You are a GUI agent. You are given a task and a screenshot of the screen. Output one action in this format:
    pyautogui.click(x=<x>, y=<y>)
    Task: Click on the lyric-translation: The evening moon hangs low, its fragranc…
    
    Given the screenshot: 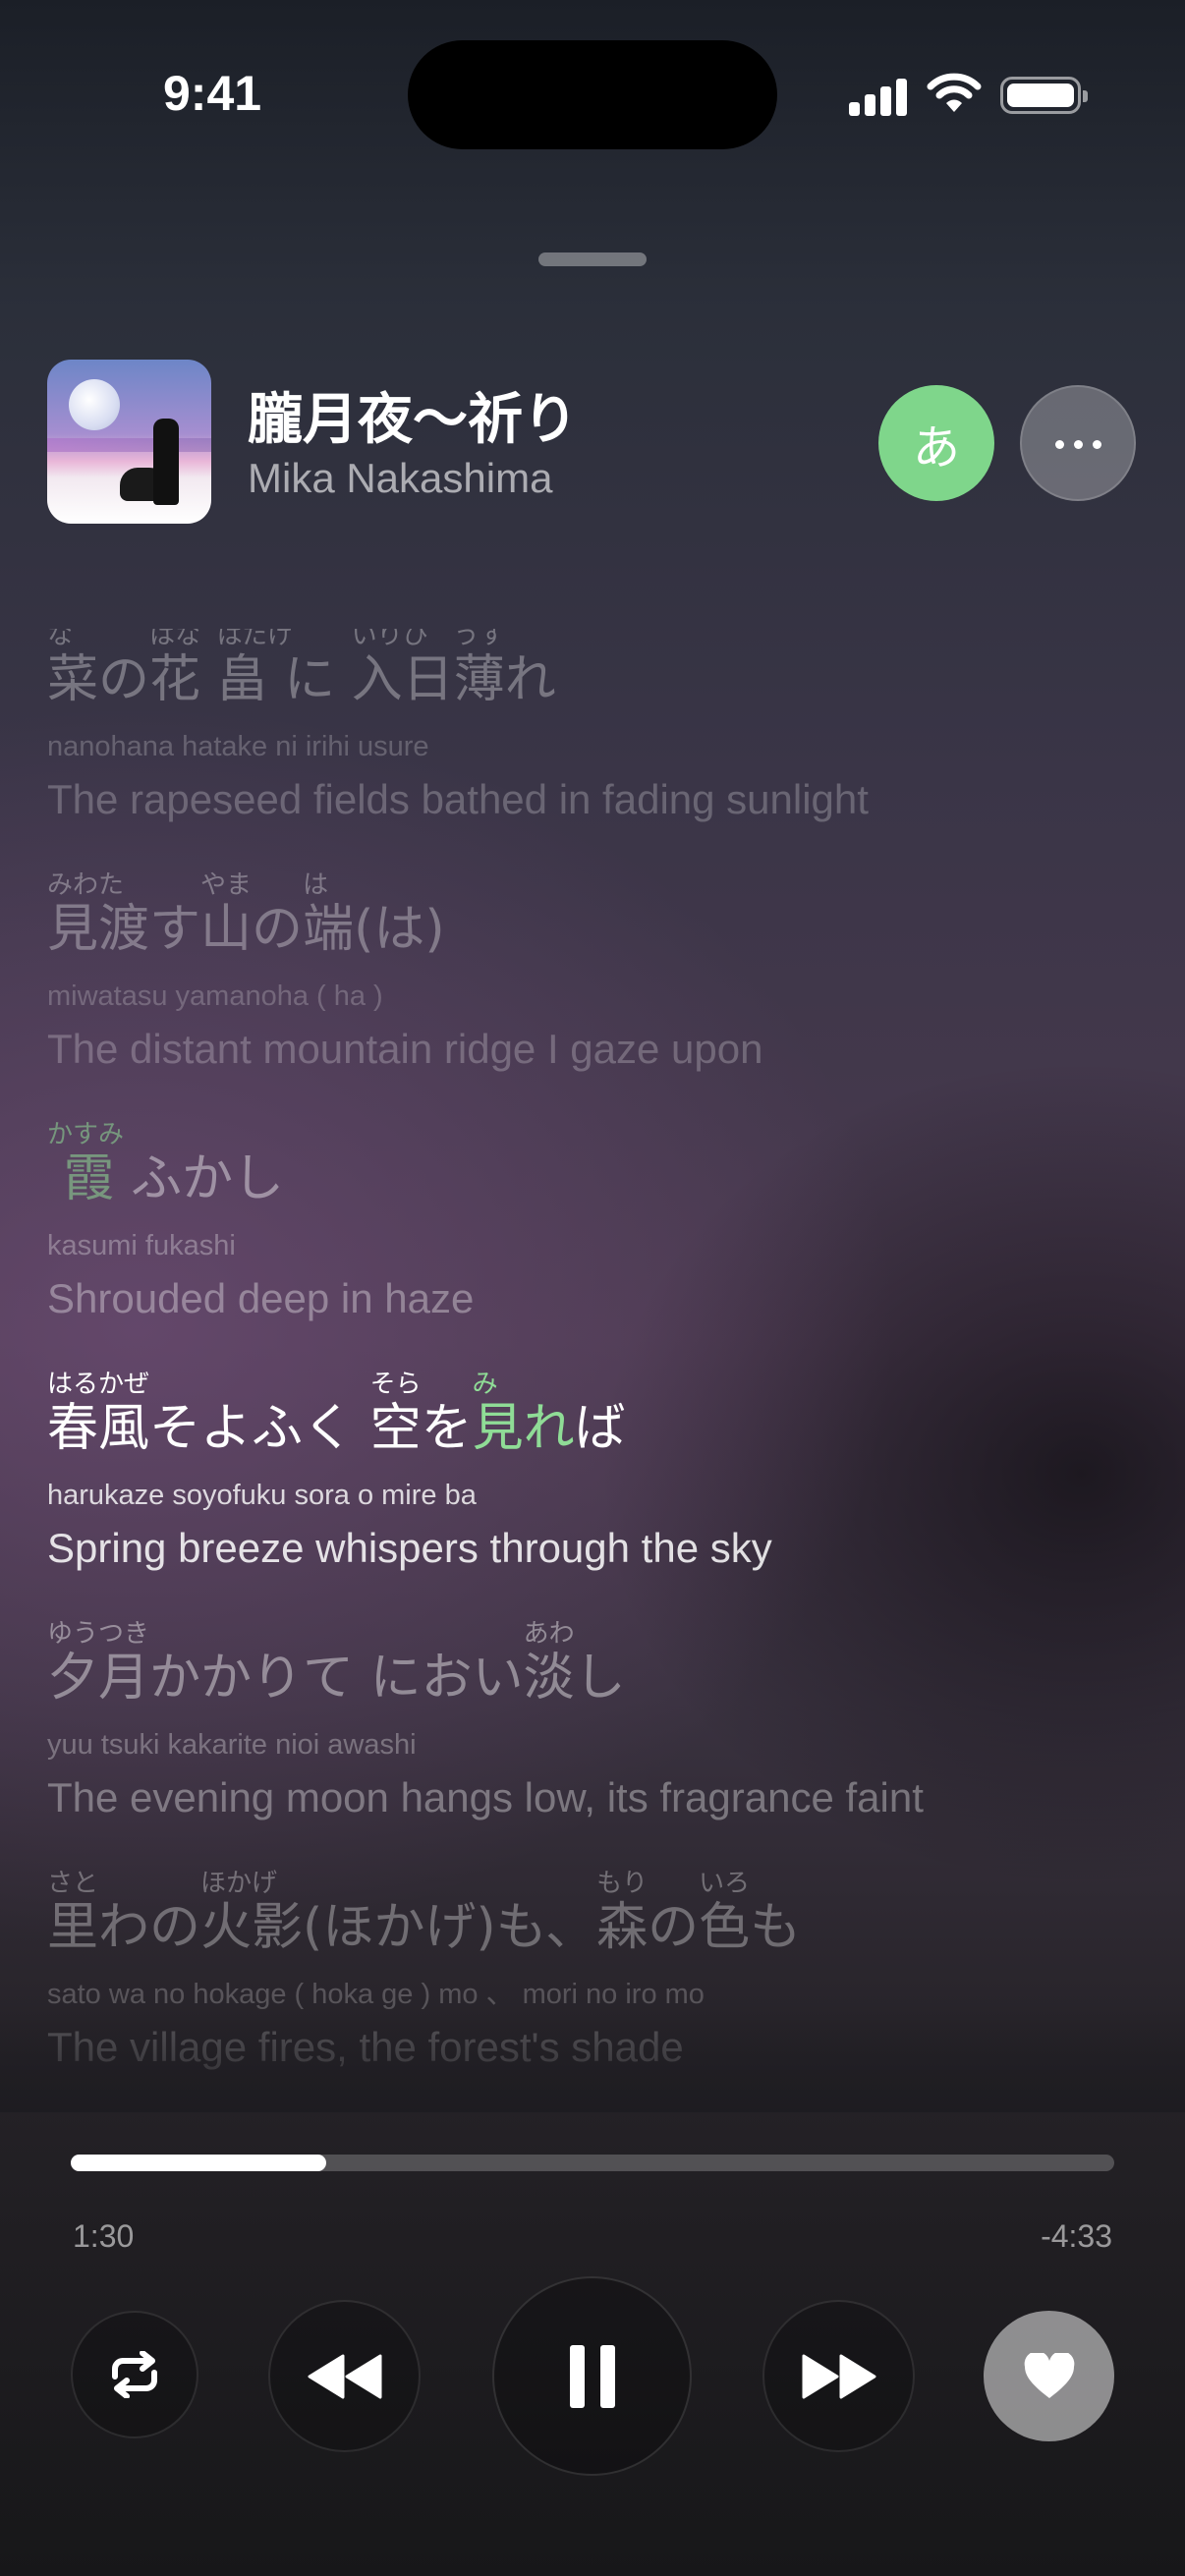 What is the action you would take?
    pyautogui.click(x=486, y=1797)
    